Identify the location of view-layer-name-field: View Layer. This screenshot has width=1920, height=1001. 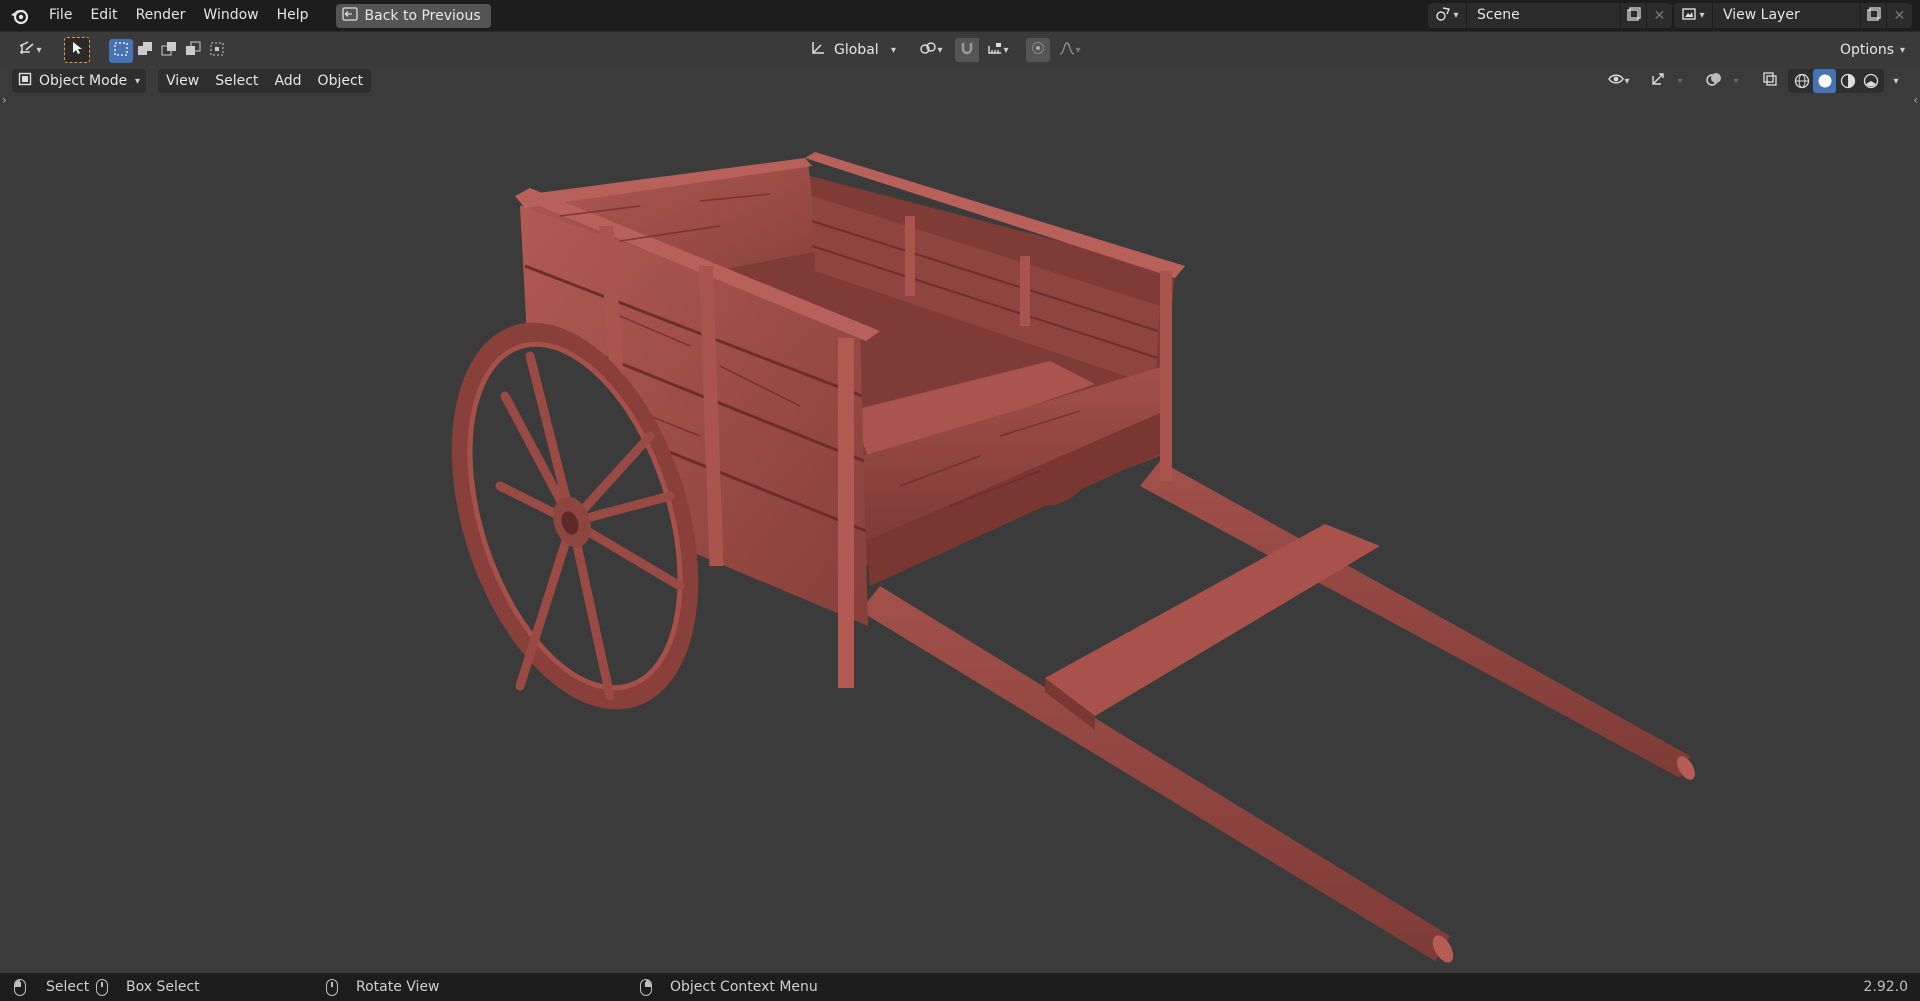
(1786, 15).